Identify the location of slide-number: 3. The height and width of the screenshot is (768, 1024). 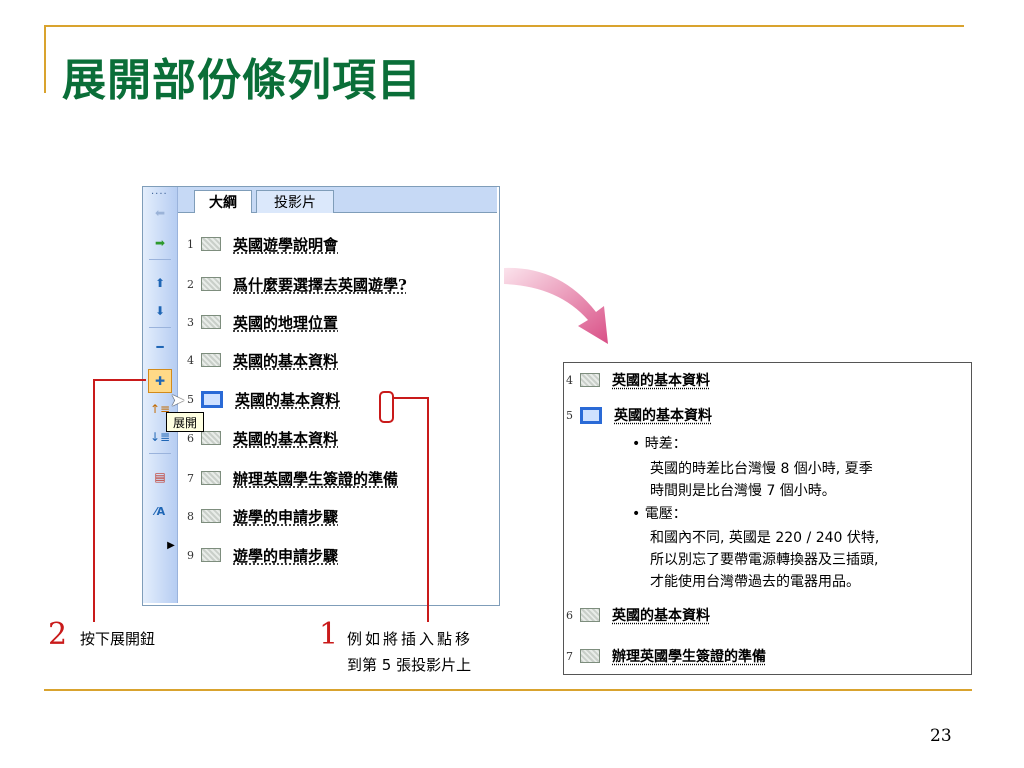
(190, 322).